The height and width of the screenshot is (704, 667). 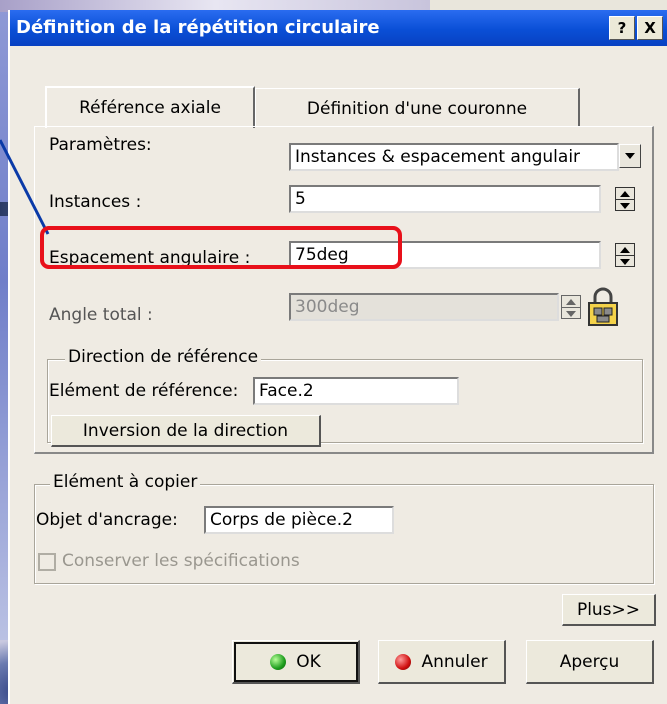 I want to click on espacement-spin-icon, so click(x=625, y=255).